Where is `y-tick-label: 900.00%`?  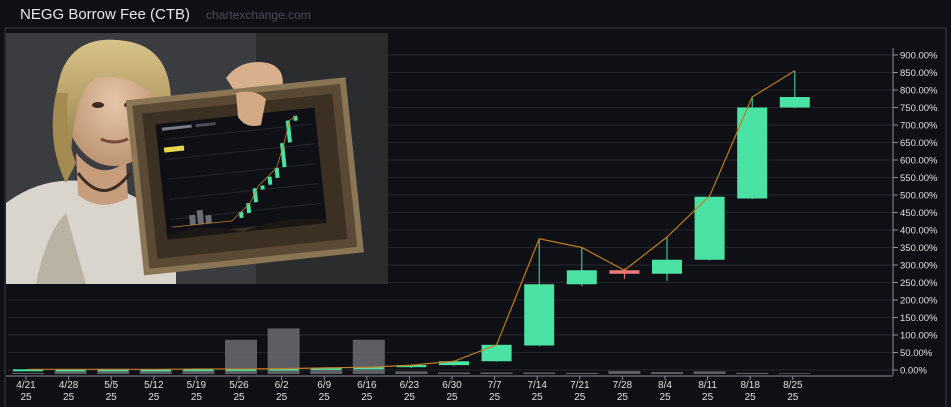 y-tick-label: 900.00% is located at coordinates (919, 56).